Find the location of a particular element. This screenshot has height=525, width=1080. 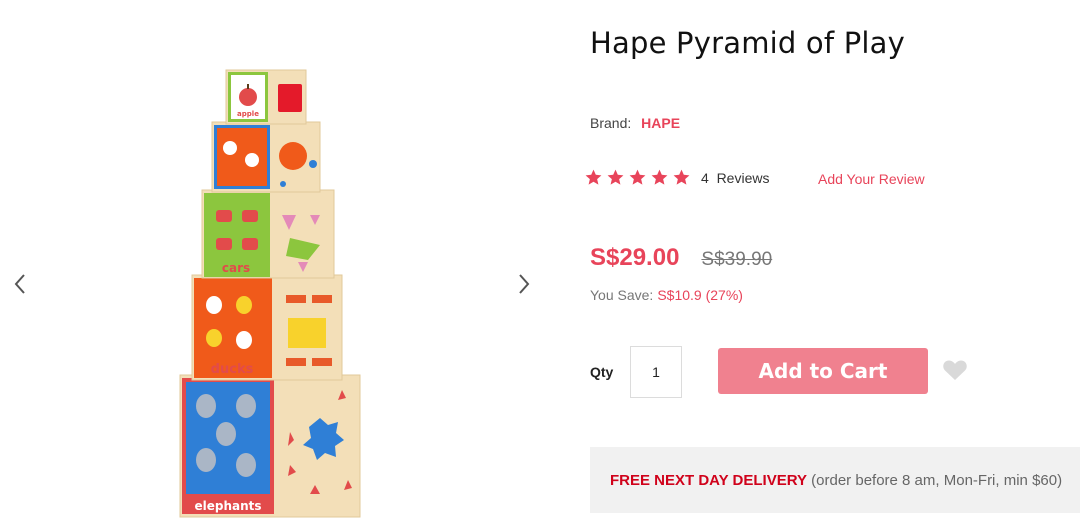

add-to-cart-button: Add to Cart is located at coordinates (823, 371).